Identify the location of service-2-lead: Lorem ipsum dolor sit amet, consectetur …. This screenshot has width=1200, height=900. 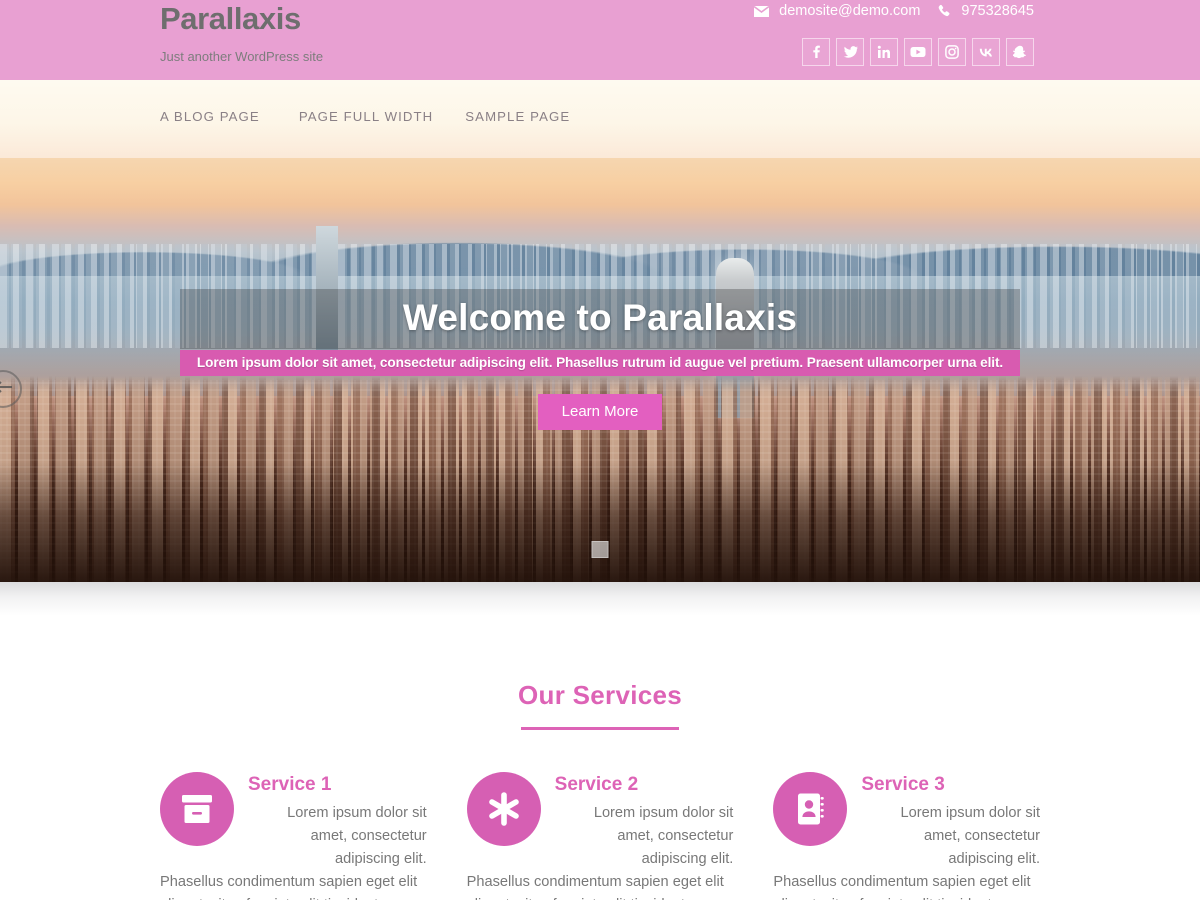
(663, 836).